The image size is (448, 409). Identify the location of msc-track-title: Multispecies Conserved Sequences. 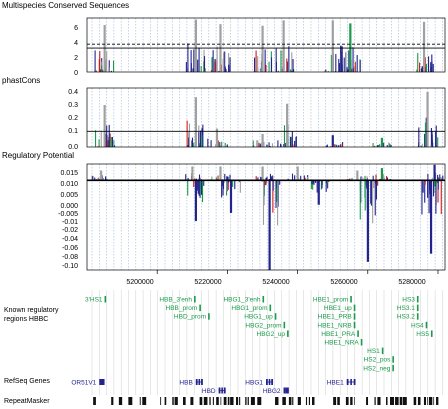
(65, 5).